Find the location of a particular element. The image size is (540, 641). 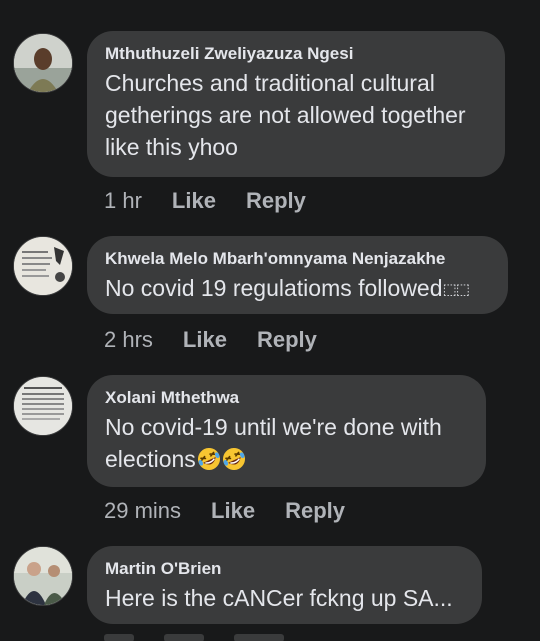

comment-author: Khwela Melo Mbarh'omnyama Nenjazakhe is located at coordinates (297, 259).